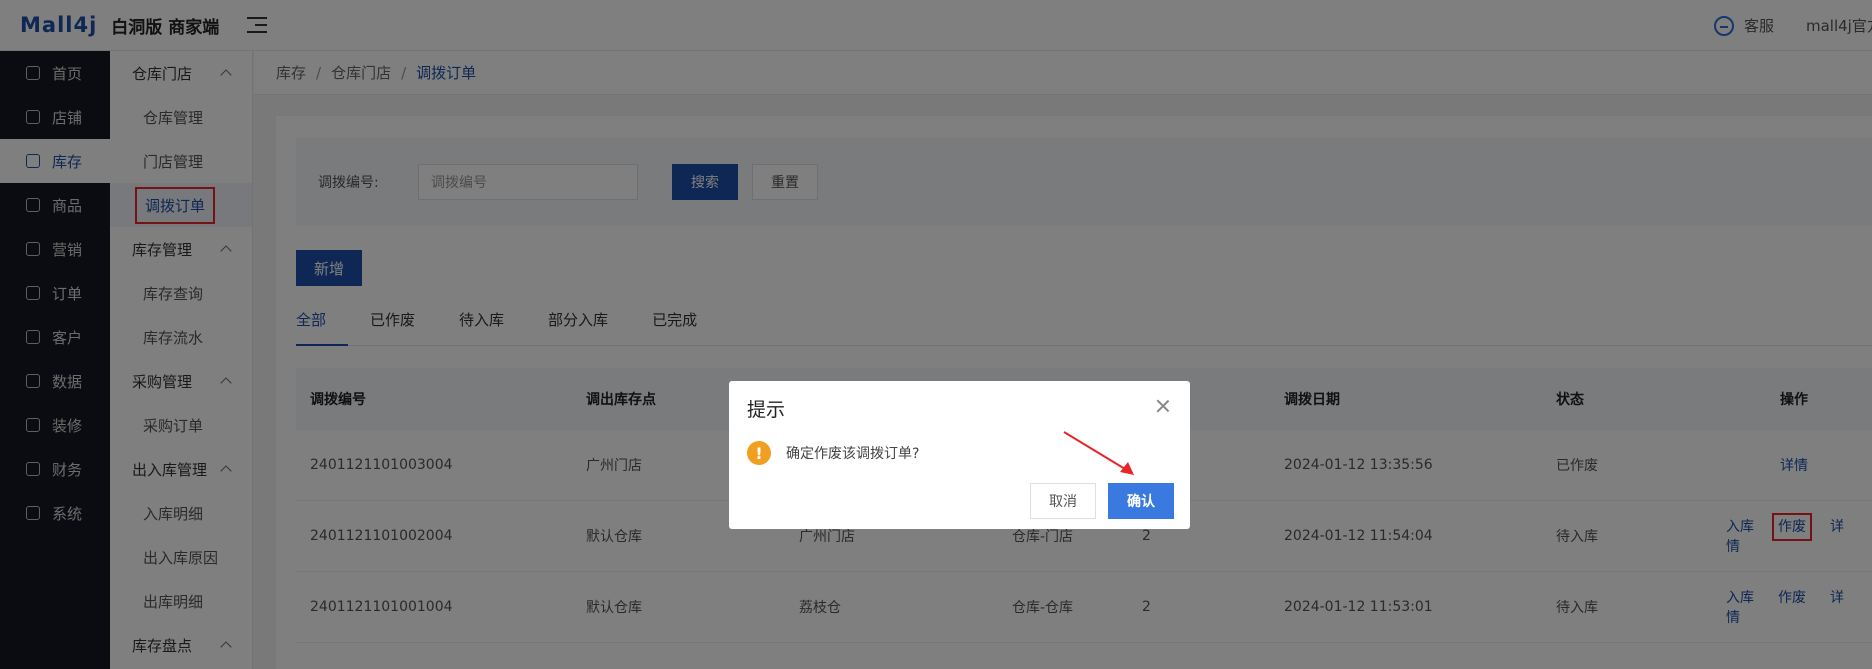 This screenshot has width=1872, height=669. What do you see at coordinates (759, 453) in the screenshot?
I see `warning-icon: !` at bounding box center [759, 453].